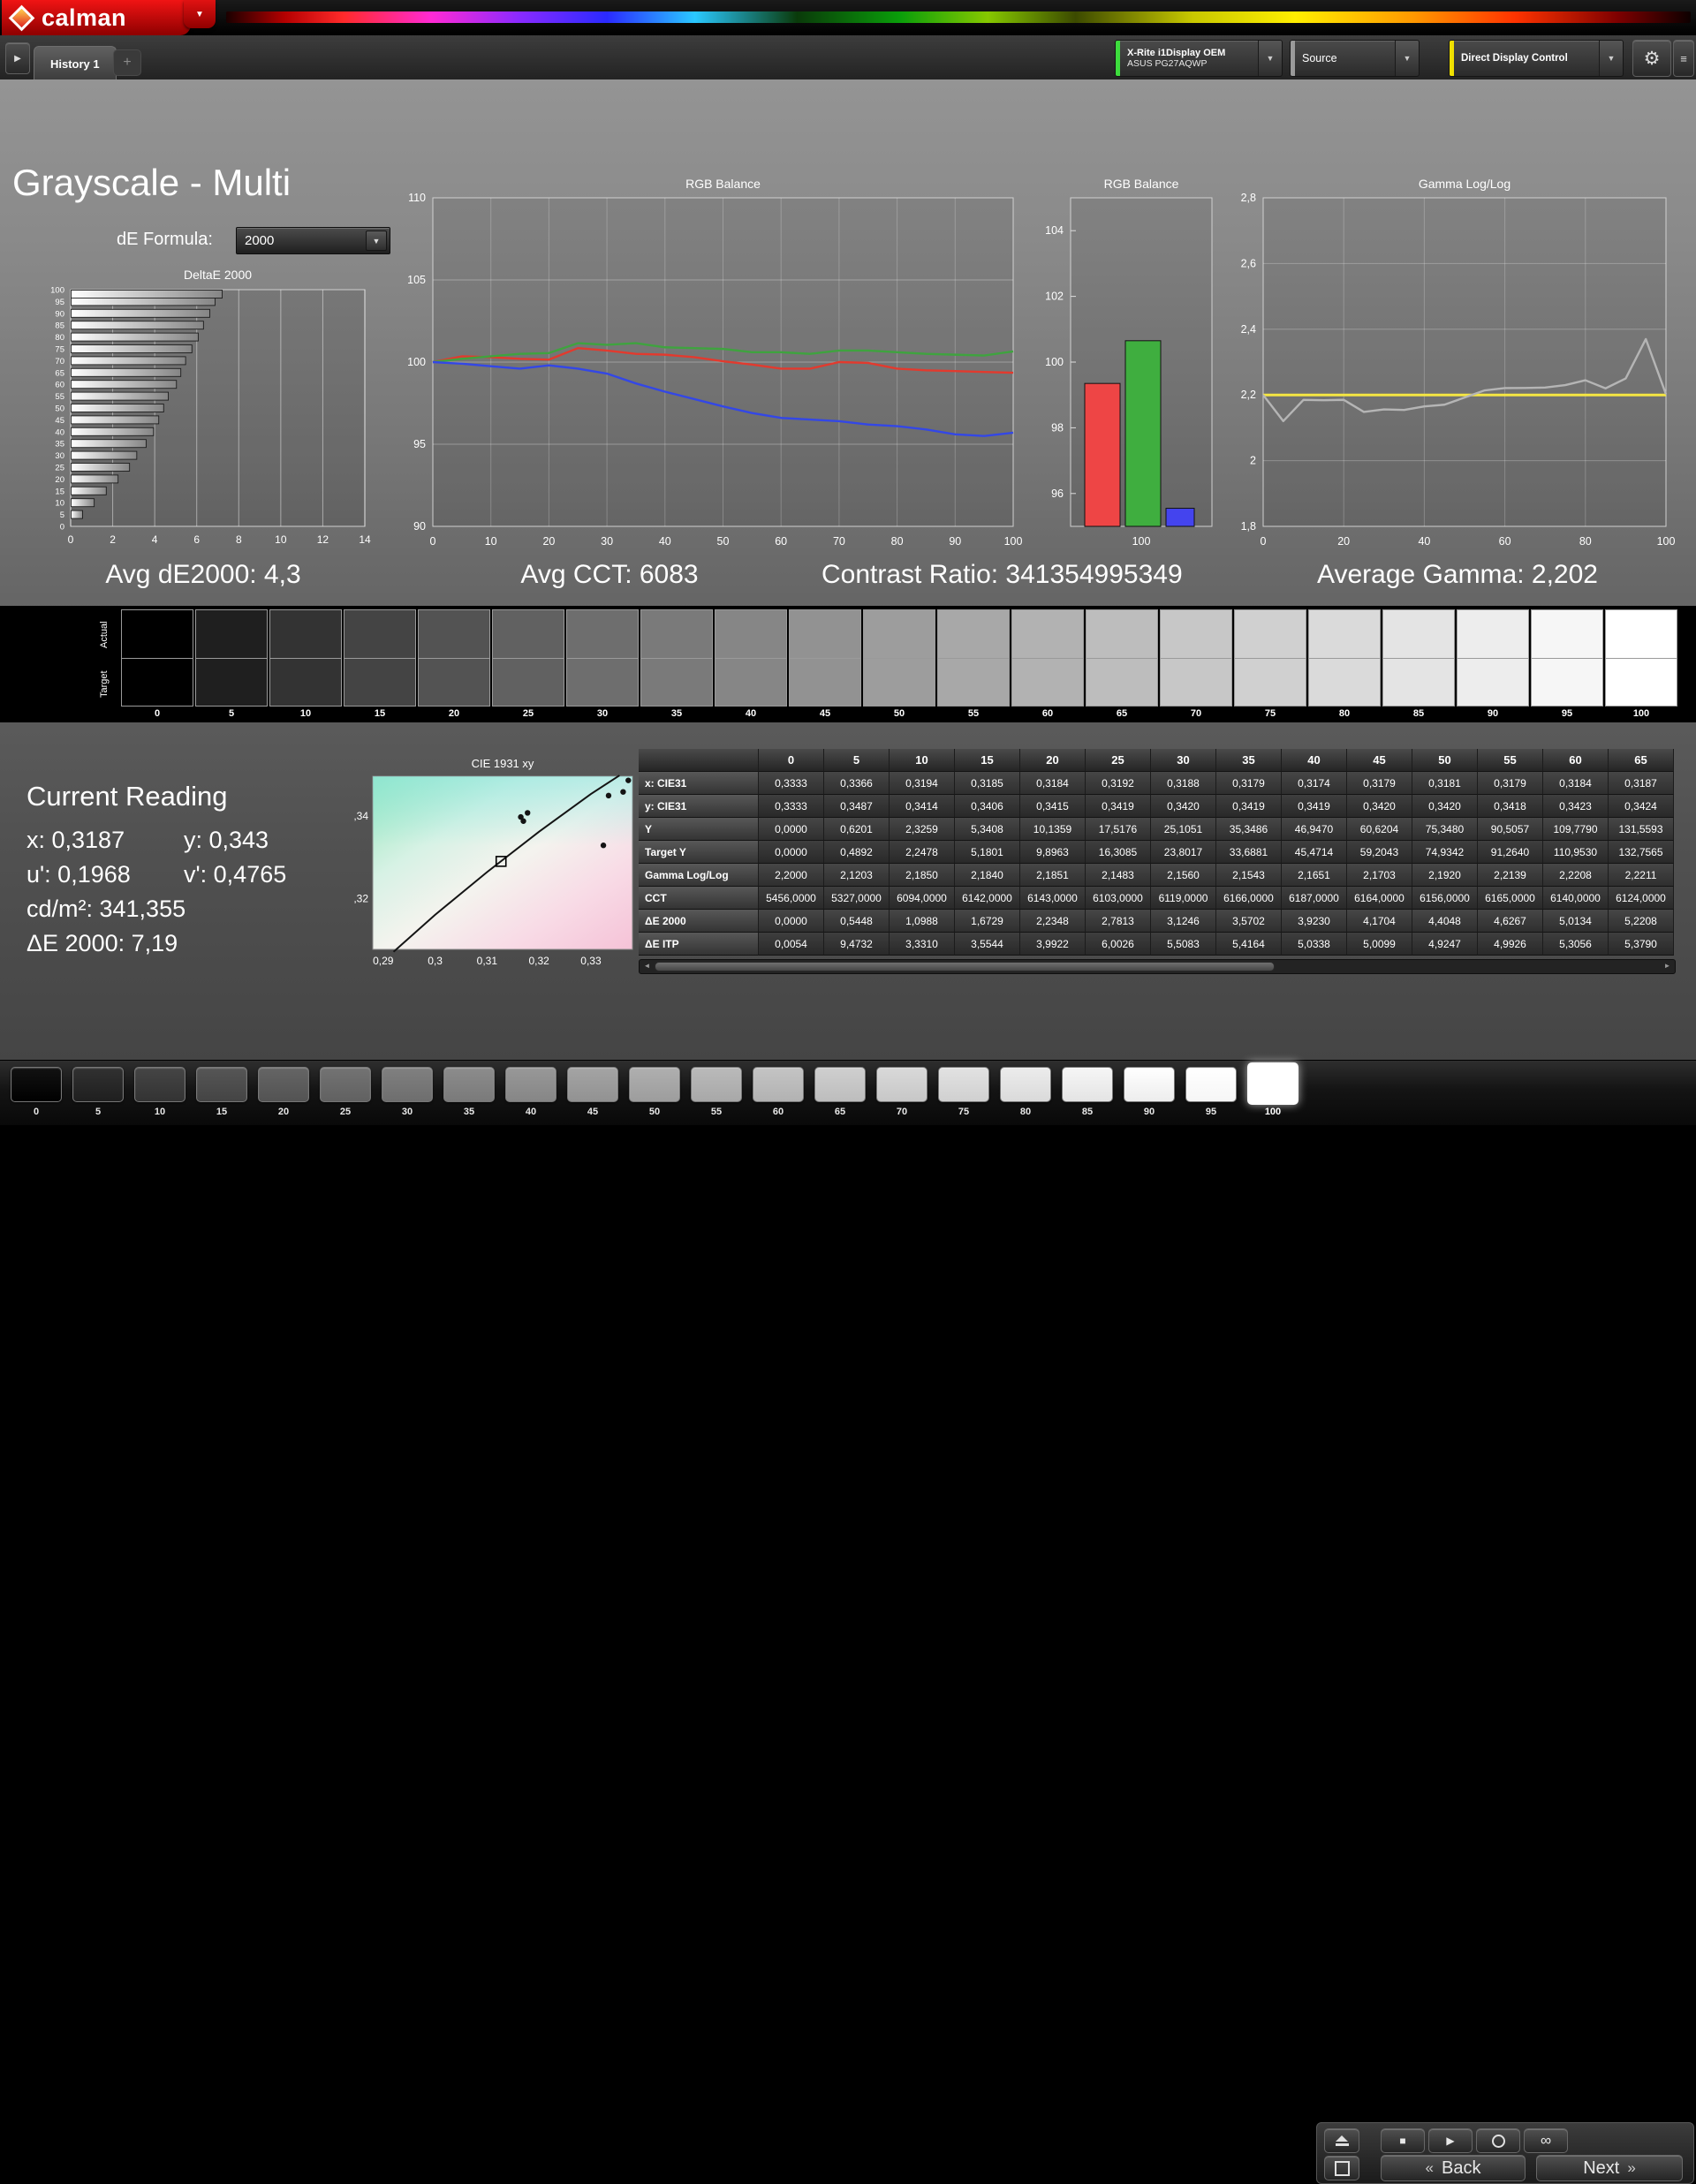 The height and width of the screenshot is (2184, 1696). I want to click on gray-level-button: 35, so click(469, 1093).